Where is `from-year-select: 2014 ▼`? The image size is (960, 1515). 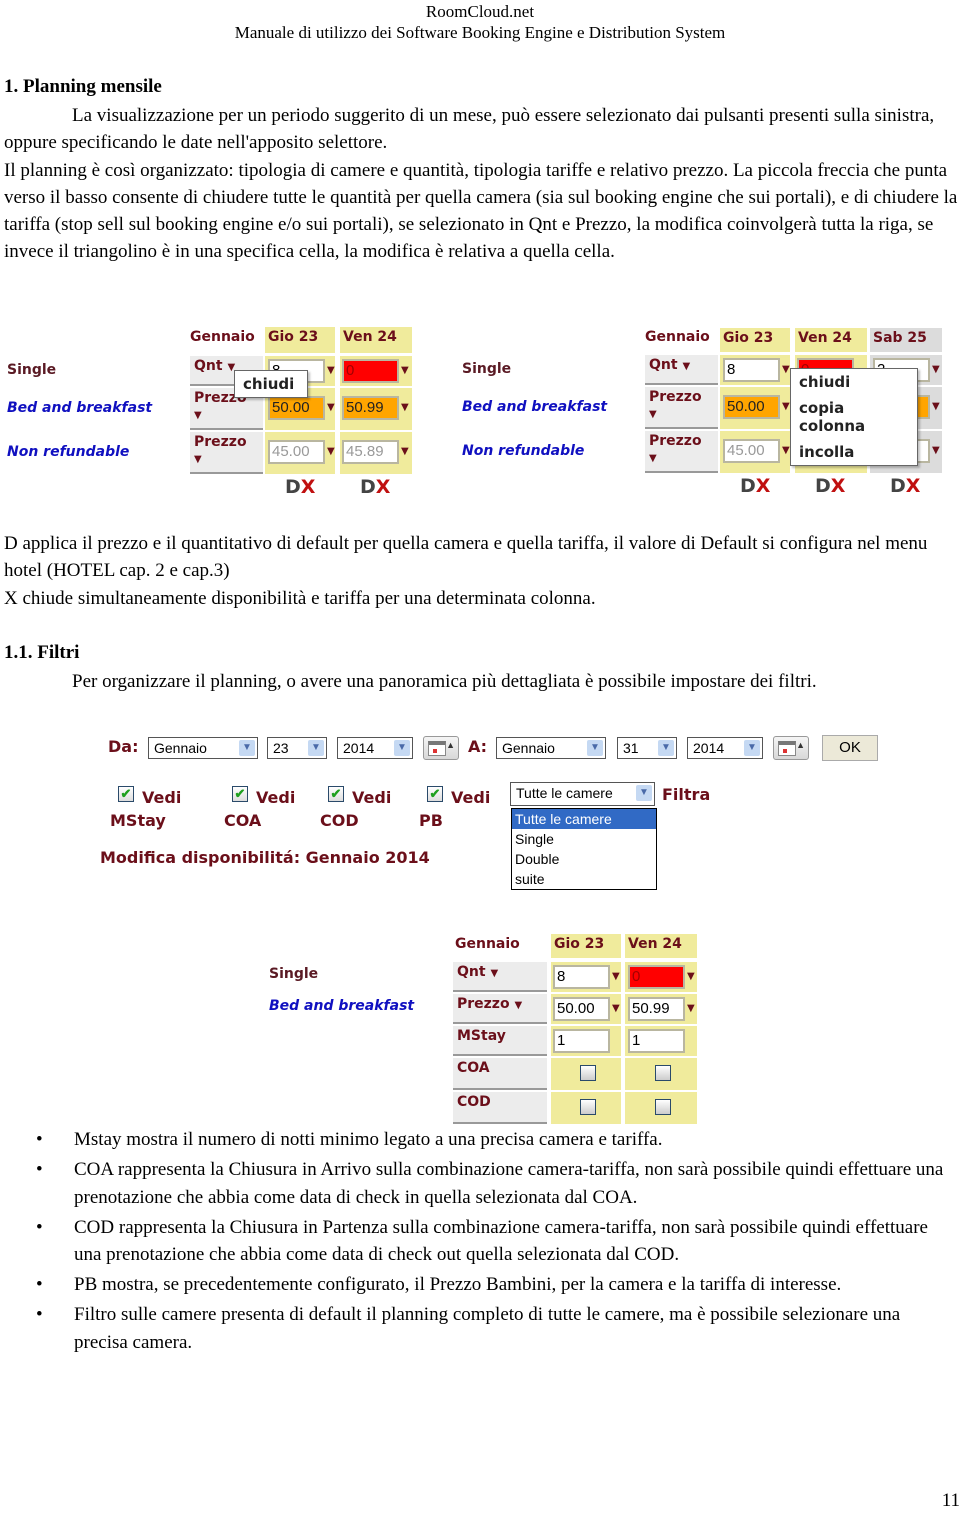
from-year-select: 2014 ▼ is located at coordinates (375, 748).